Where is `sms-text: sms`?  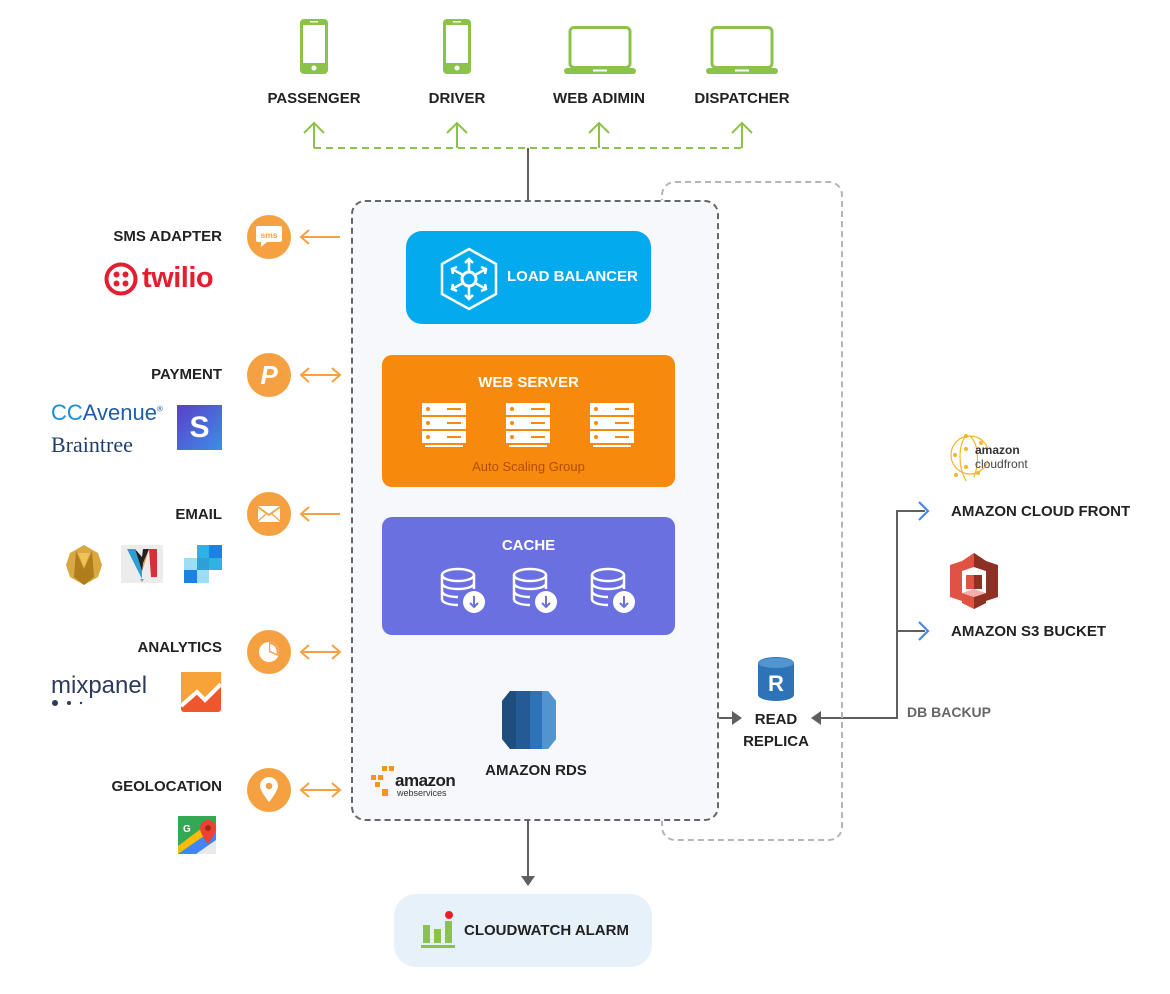 sms-text: sms is located at coordinates (268, 235).